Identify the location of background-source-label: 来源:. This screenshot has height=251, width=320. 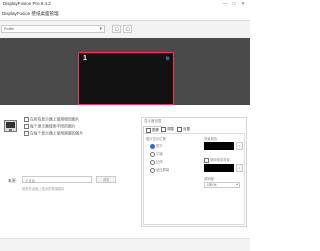
(12, 181).